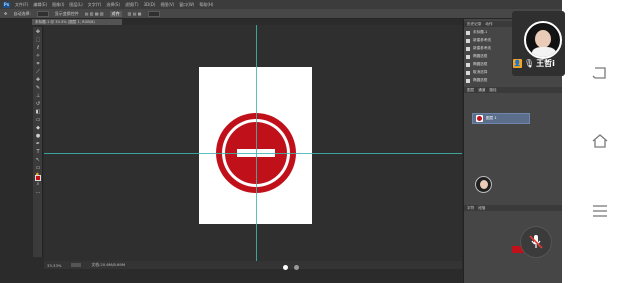  I want to click on vertical-guide, so click(256, 143).